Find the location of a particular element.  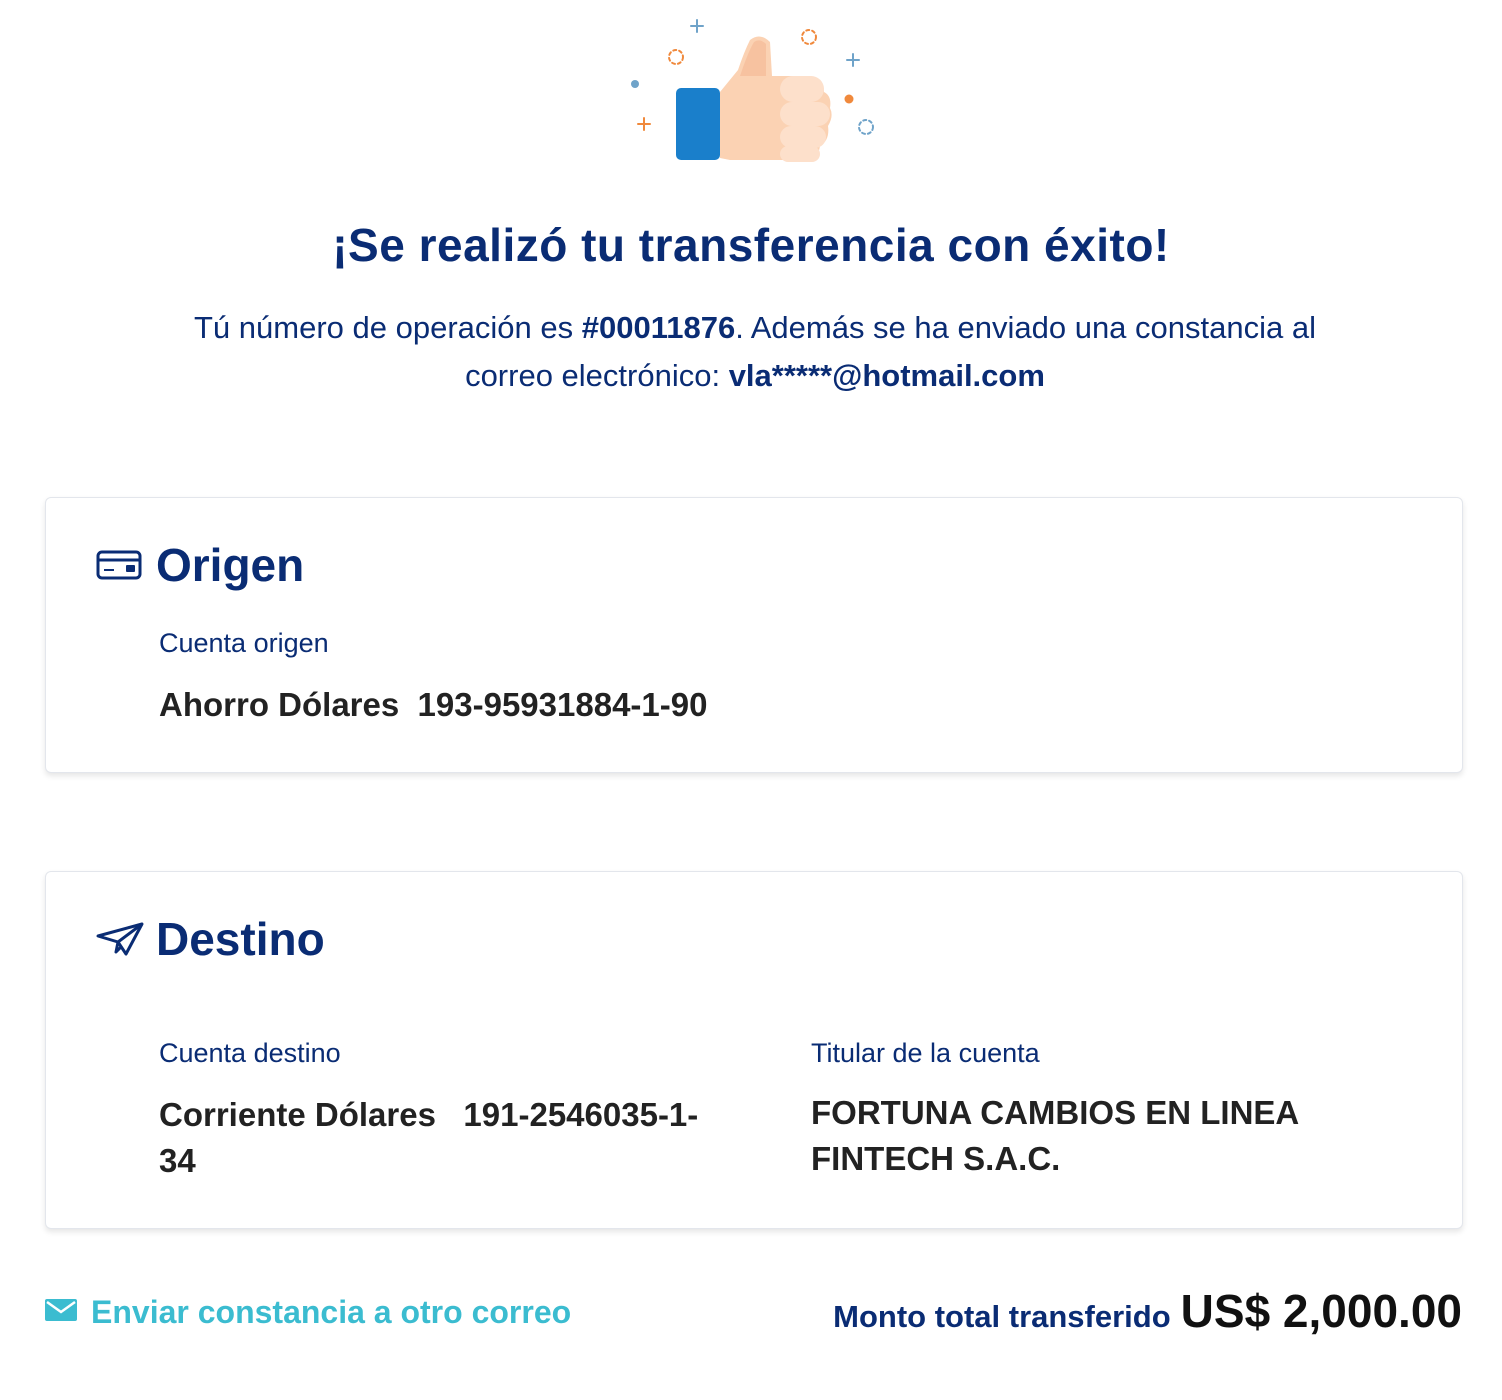

success-illustration is located at coordinates (751, 100).